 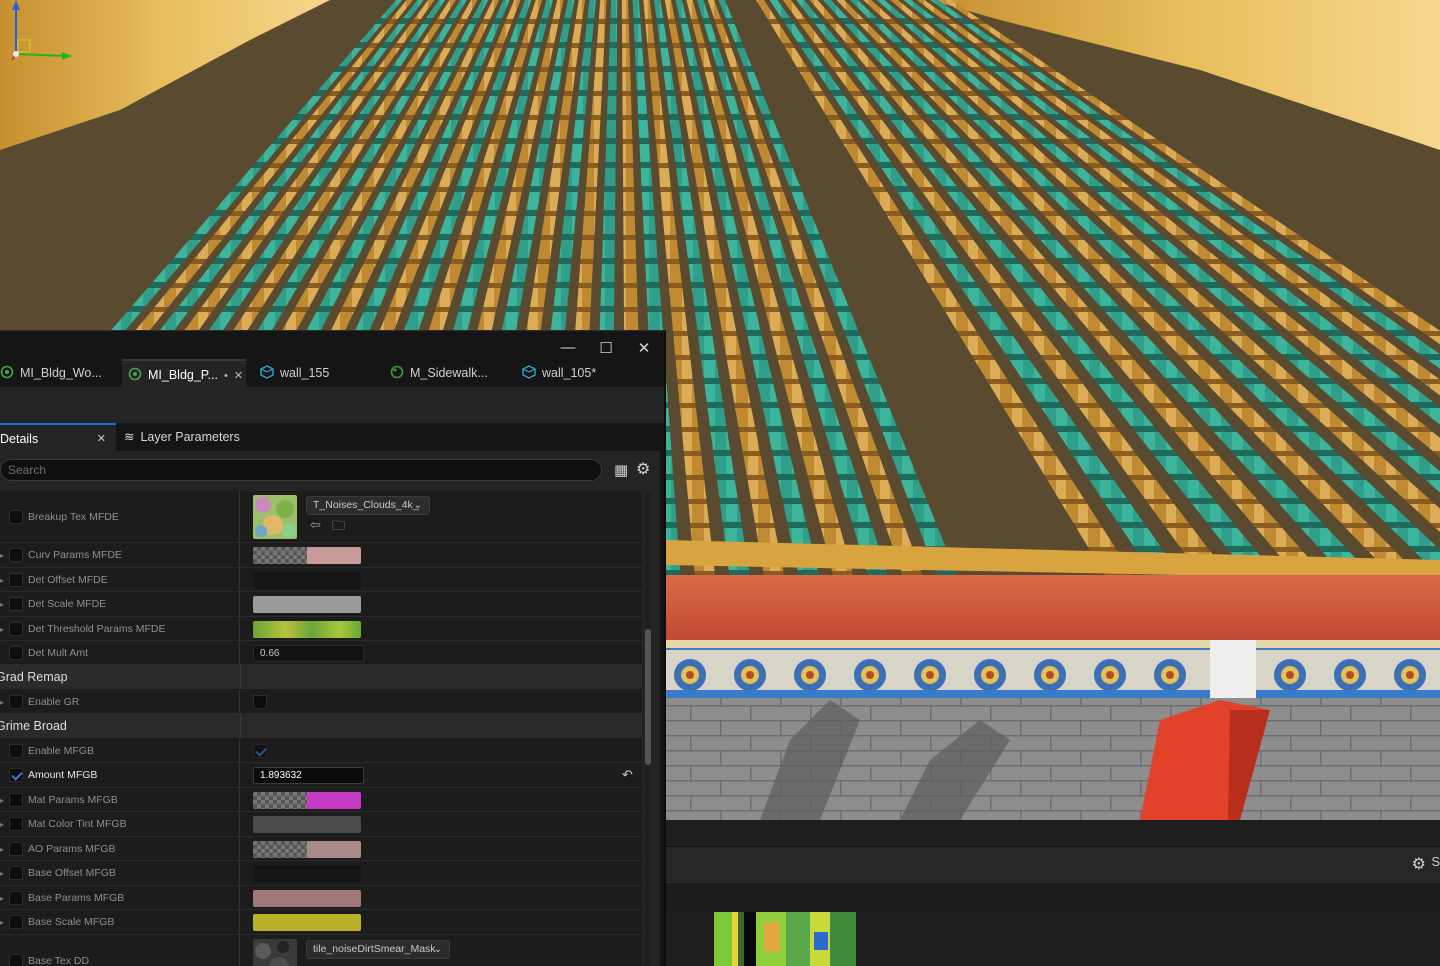 I want to click on property-row: Det Mult Amt 0.66, so click(x=321, y=653).